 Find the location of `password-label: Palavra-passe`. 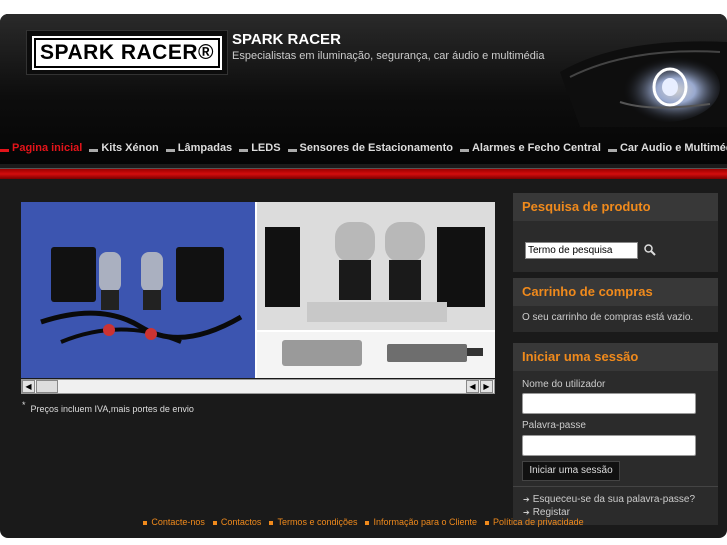

password-label: Palavra-passe is located at coordinates (554, 425).